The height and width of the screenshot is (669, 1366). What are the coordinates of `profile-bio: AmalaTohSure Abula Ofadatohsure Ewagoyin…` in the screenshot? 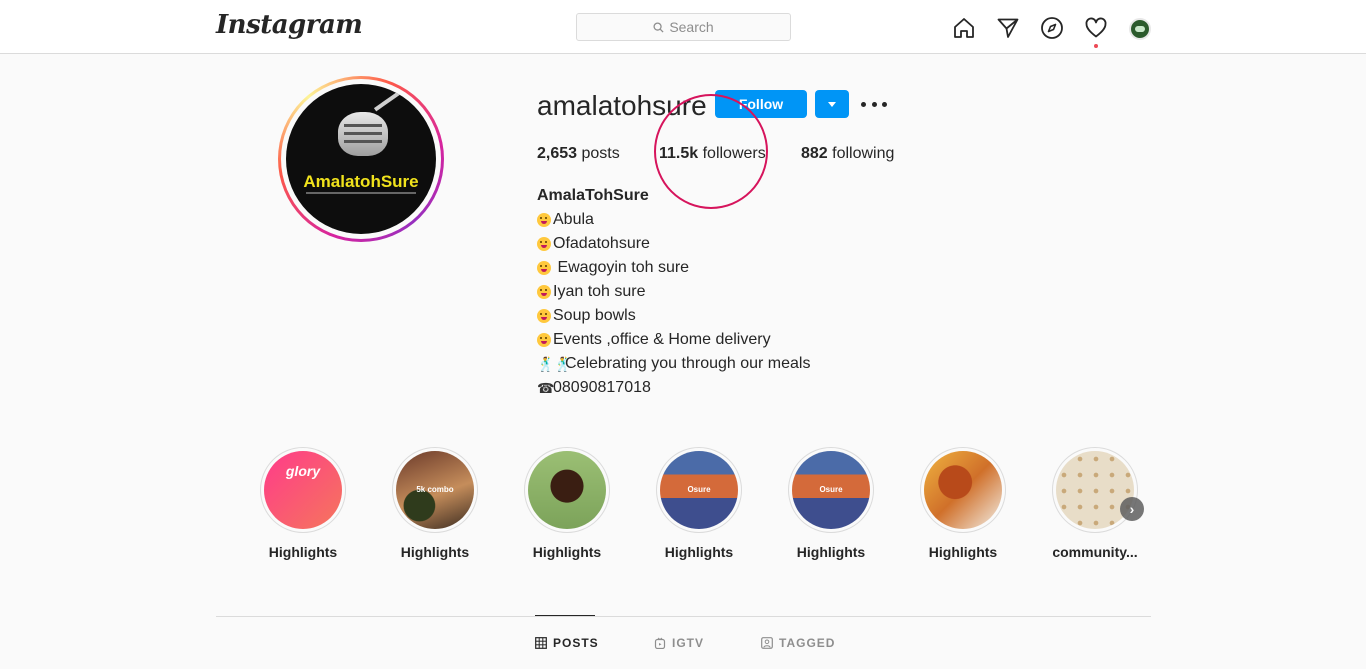 It's located at (673, 292).